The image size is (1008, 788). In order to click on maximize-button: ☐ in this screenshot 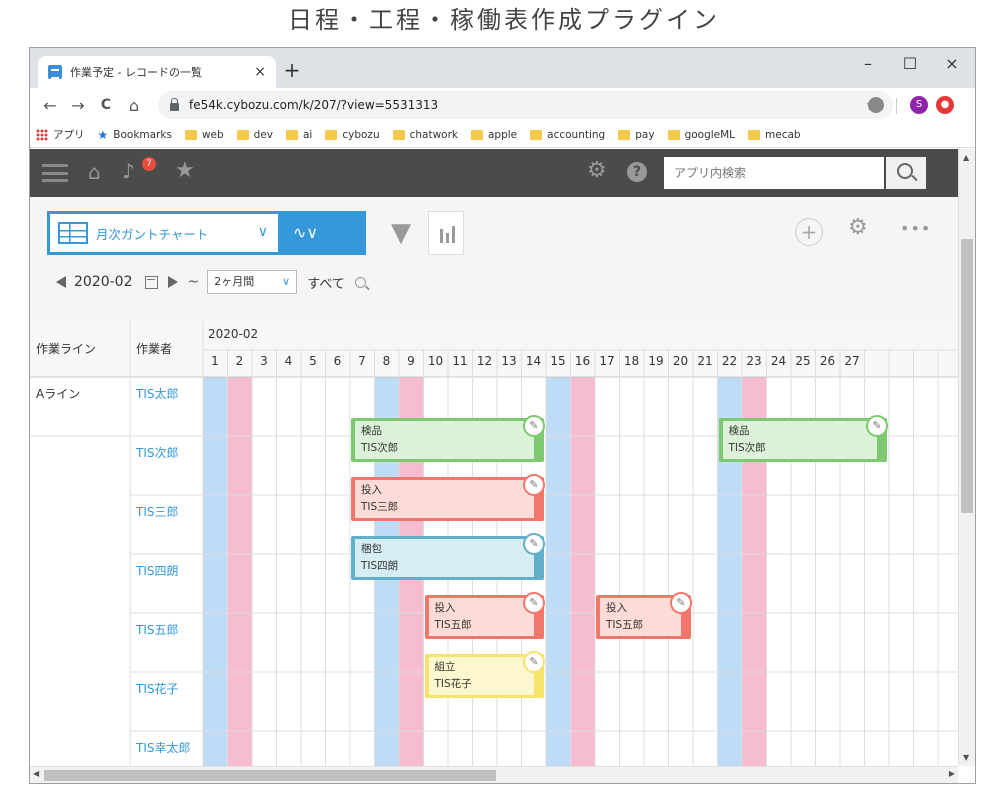, I will do `click(910, 63)`.